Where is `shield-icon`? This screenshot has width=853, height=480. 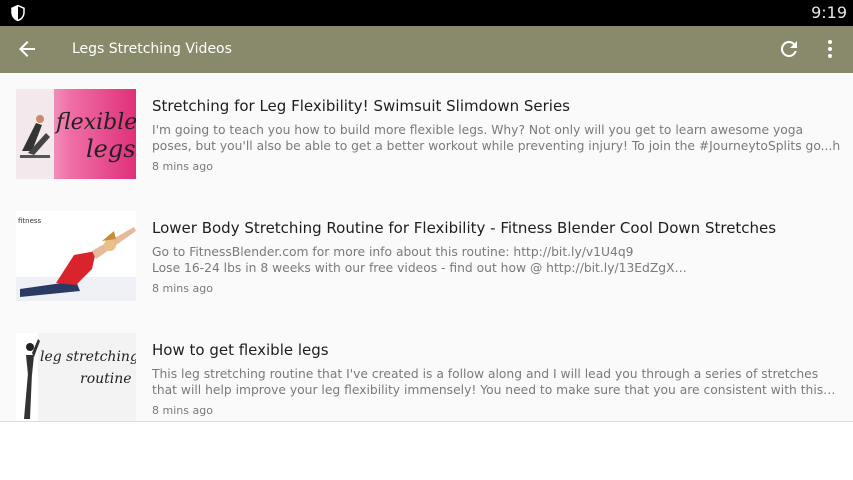
shield-icon is located at coordinates (18, 13).